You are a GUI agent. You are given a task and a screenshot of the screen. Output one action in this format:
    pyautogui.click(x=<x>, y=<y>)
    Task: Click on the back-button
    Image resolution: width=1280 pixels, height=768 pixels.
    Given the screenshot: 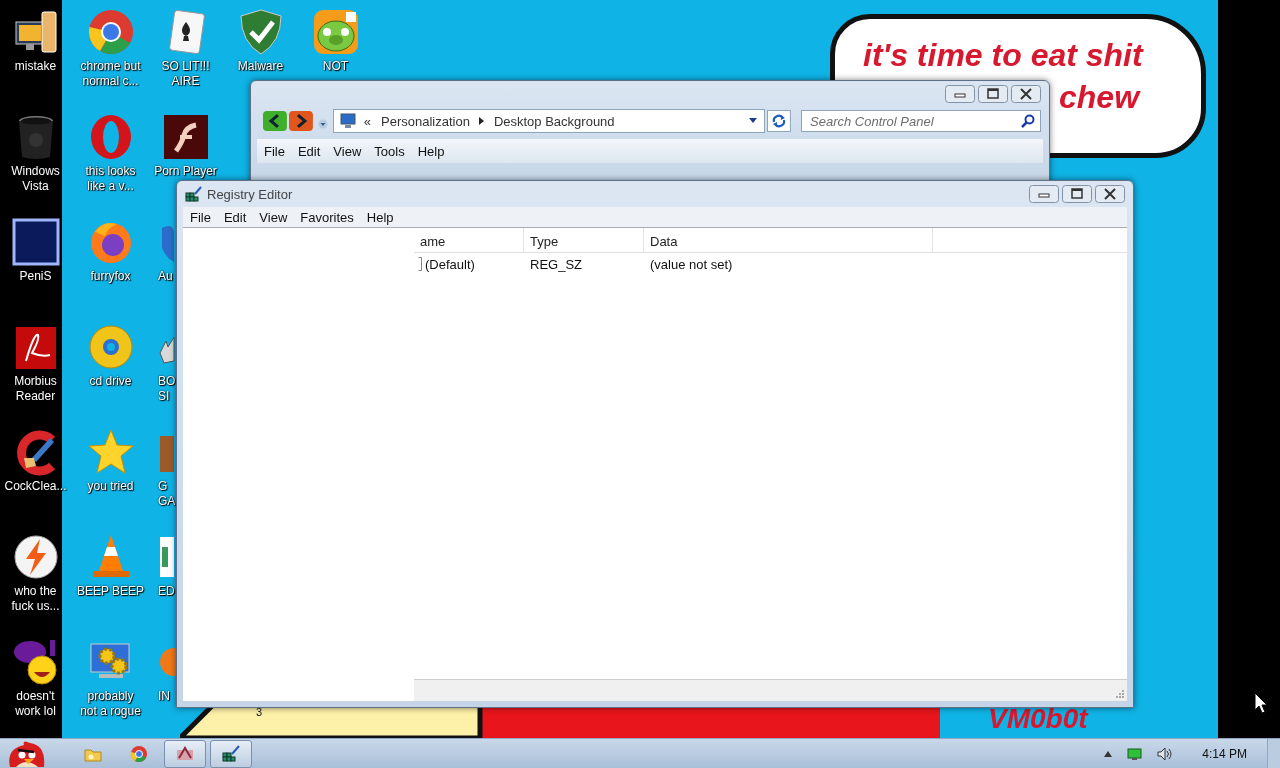 What is the action you would take?
    pyautogui.click(x=275, y=121)
    